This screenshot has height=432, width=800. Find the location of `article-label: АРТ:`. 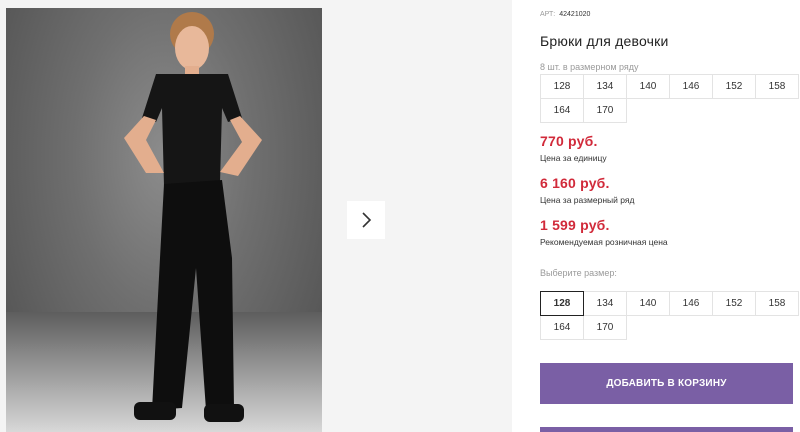

article-label: АРТ: is located at coordinates (548, 14).